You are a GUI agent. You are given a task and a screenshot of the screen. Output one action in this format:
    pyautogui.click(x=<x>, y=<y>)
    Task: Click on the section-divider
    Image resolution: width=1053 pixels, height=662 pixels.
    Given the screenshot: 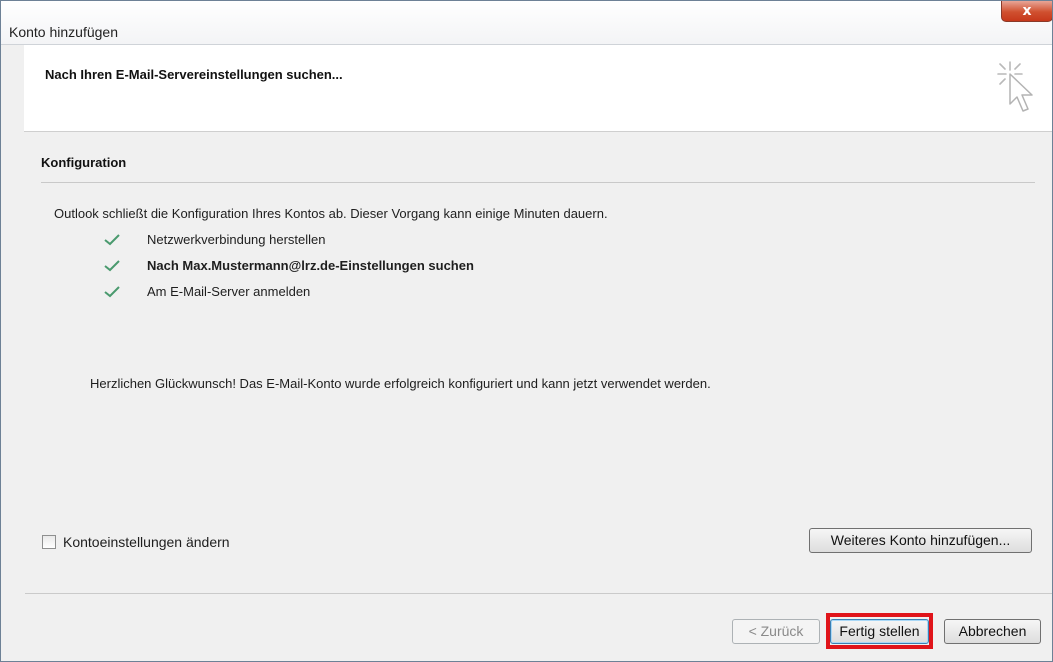 What is the action you would take?
    pyautogui.click(x=538, y=182)
    